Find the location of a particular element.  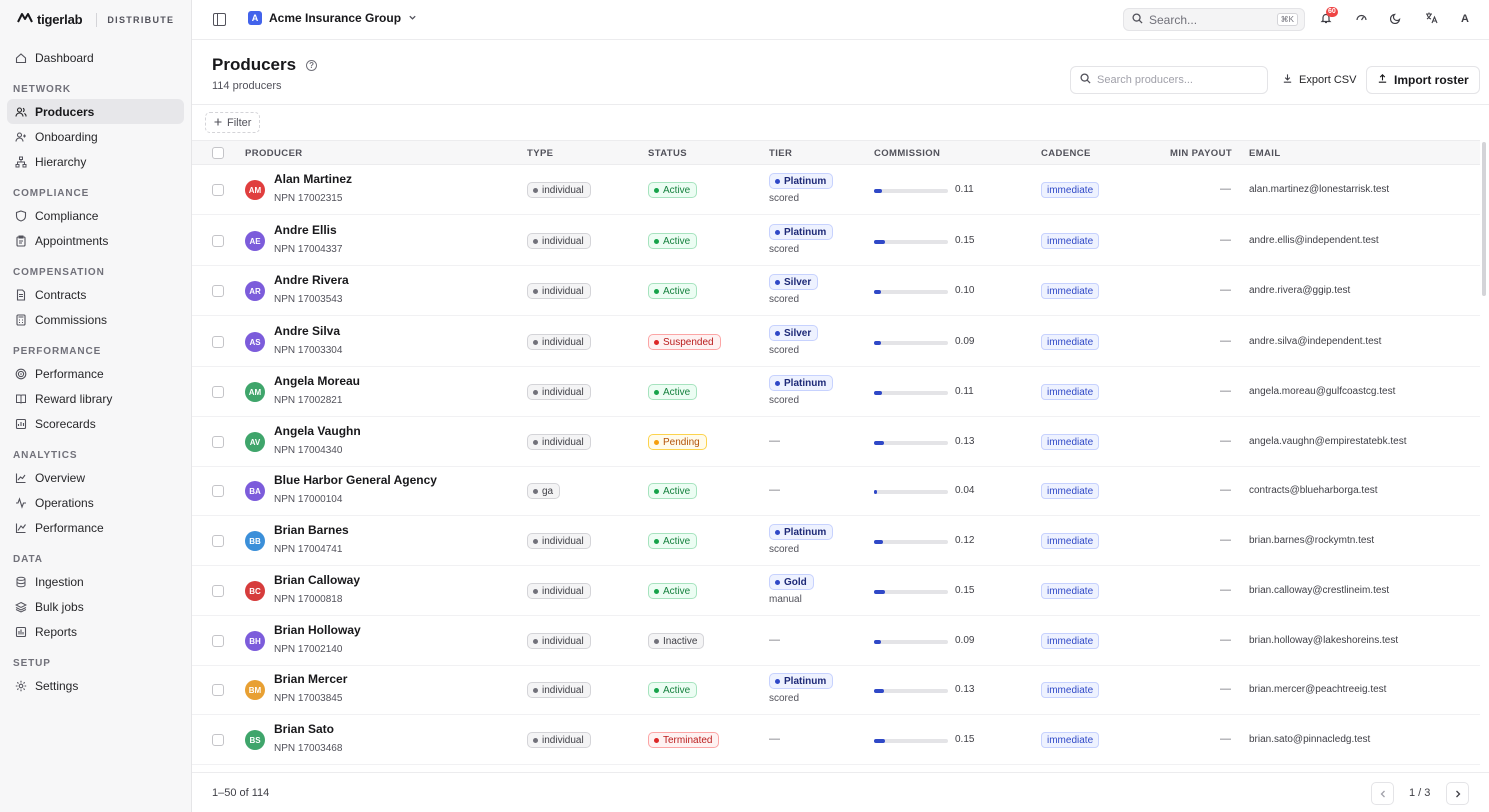

producer-name: Brian Mercer is located at coordinates (310, 679).